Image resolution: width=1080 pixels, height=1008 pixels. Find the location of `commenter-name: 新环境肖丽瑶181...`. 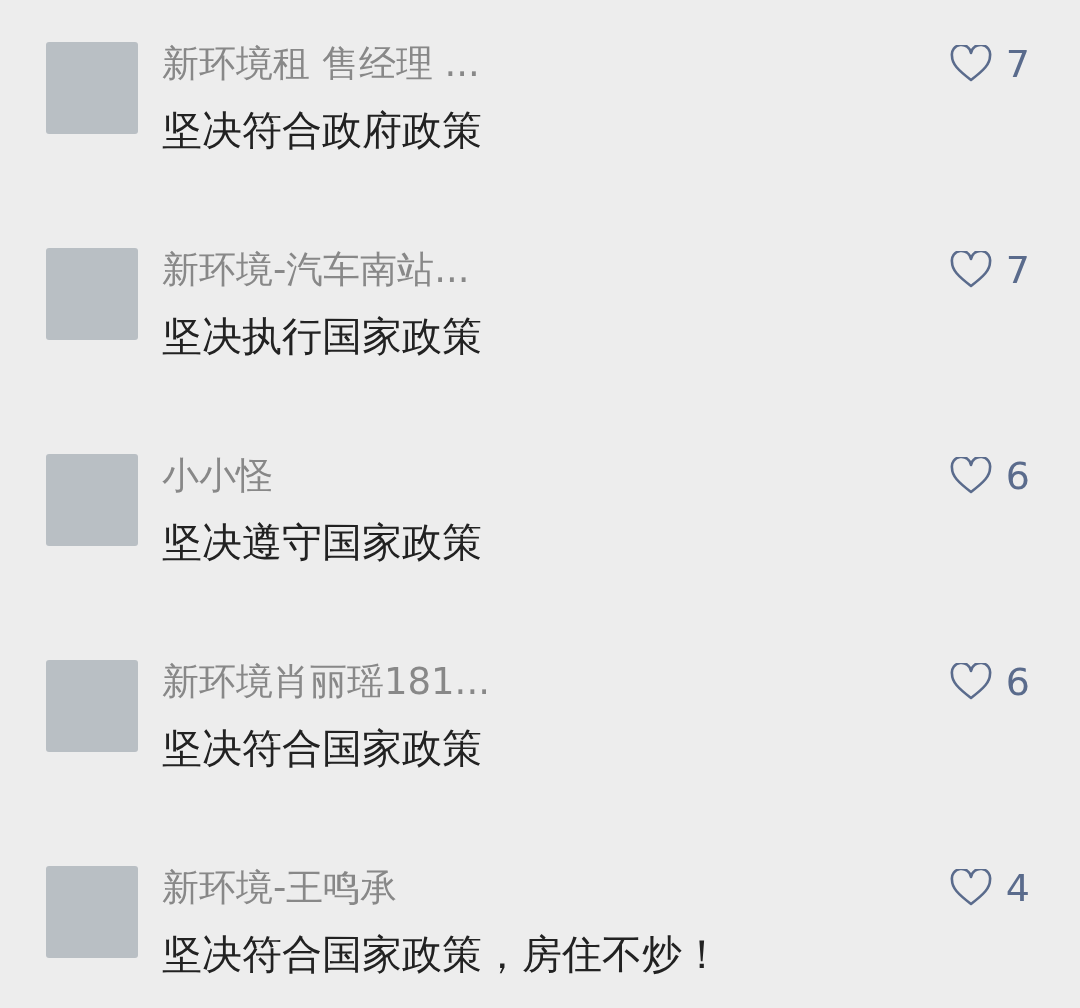

commenter-name: 新环境肖丽瑶181... is located at coordinates (544, 682).